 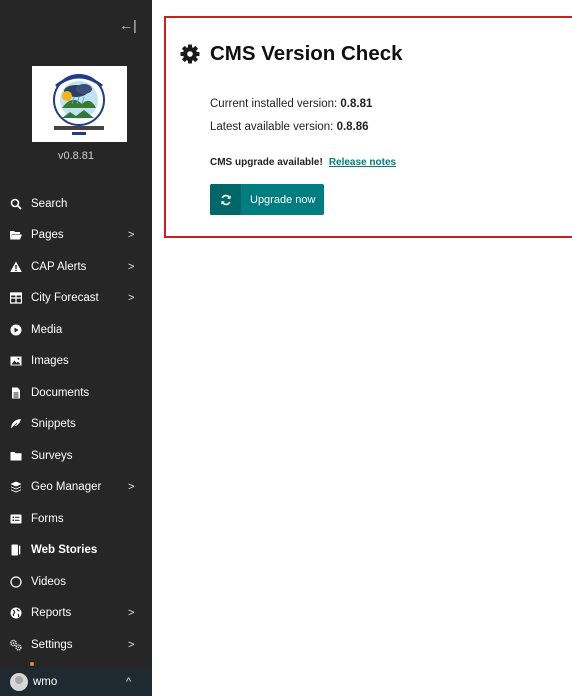 I want to click on sidebar-item-images: Images, so click(x=76, y=362).